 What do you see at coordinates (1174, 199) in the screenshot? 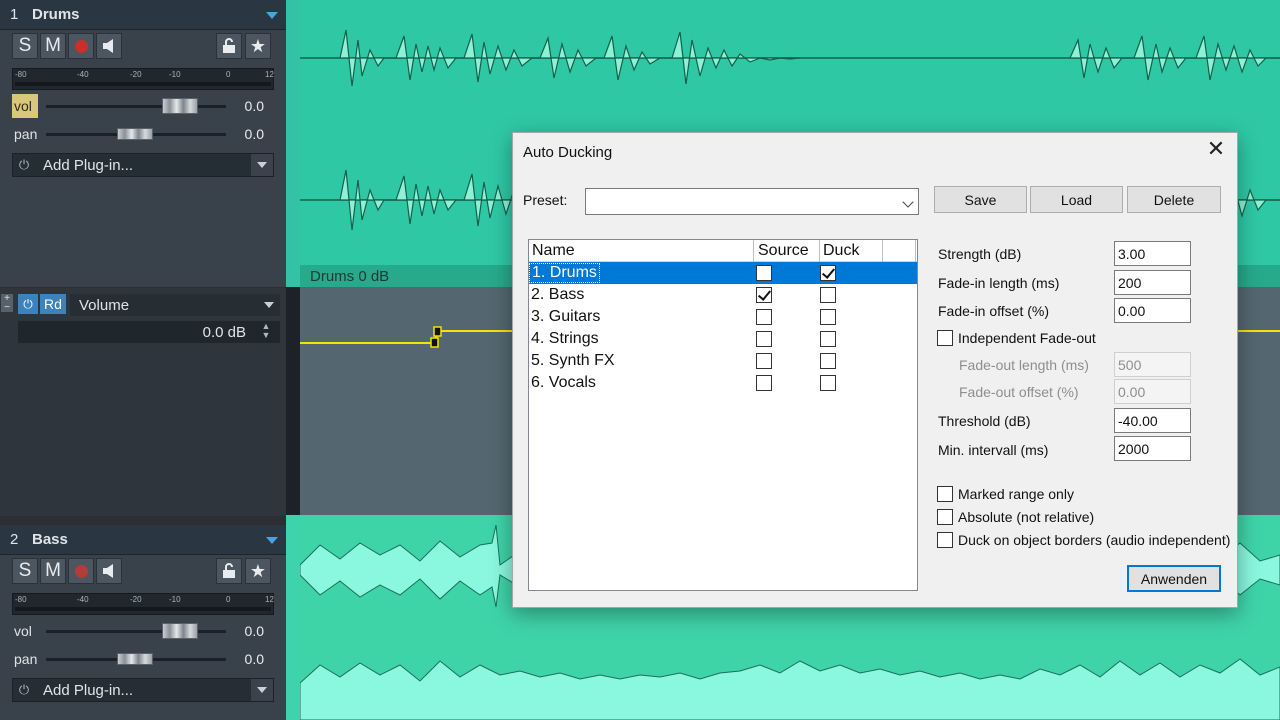
I see `delete-button: Delete` at bounding box center [1174, 199].